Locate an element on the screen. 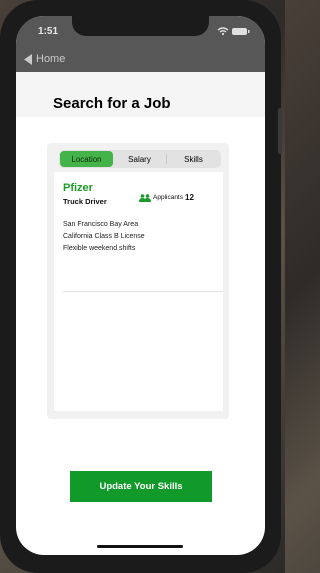 The image size is (320, 573). wifi-icon is located at coordinates (223, 31).